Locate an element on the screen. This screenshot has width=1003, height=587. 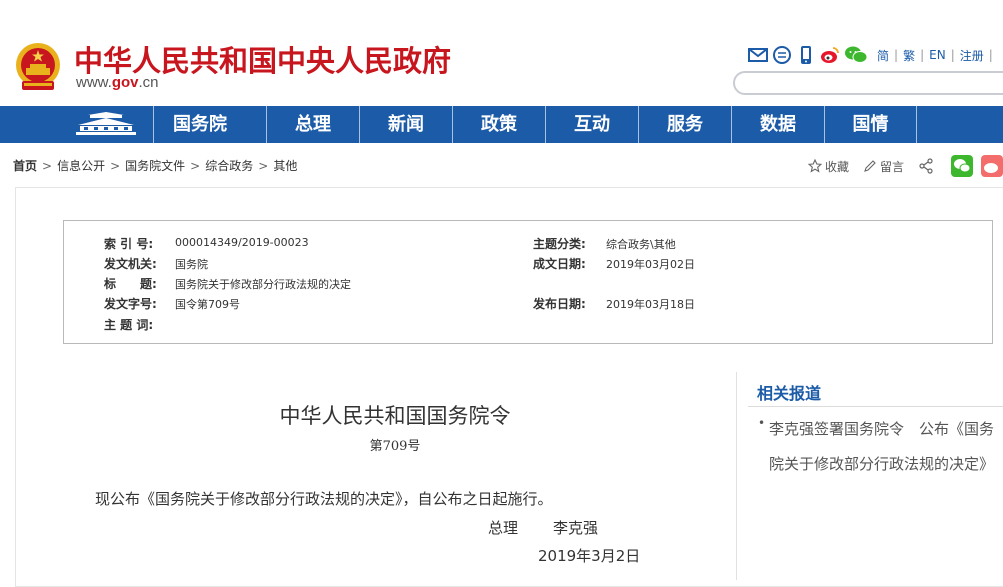
index-value: 000014349/2019-00023 is located at coordinates (242, 242).